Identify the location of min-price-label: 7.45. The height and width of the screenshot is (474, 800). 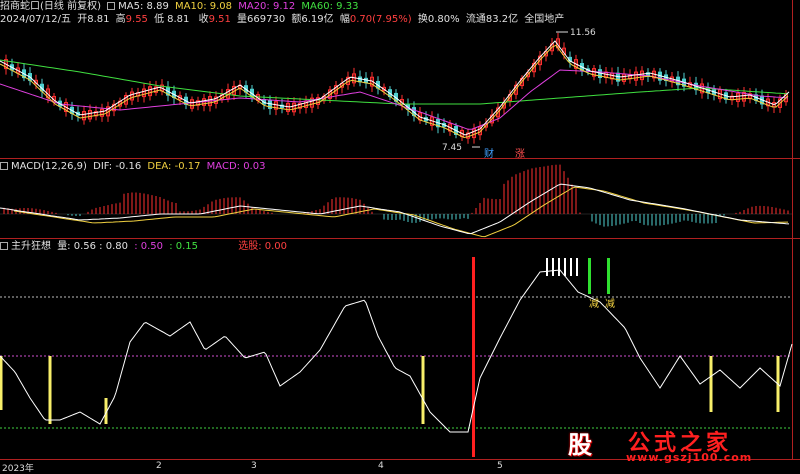
(452, 148).